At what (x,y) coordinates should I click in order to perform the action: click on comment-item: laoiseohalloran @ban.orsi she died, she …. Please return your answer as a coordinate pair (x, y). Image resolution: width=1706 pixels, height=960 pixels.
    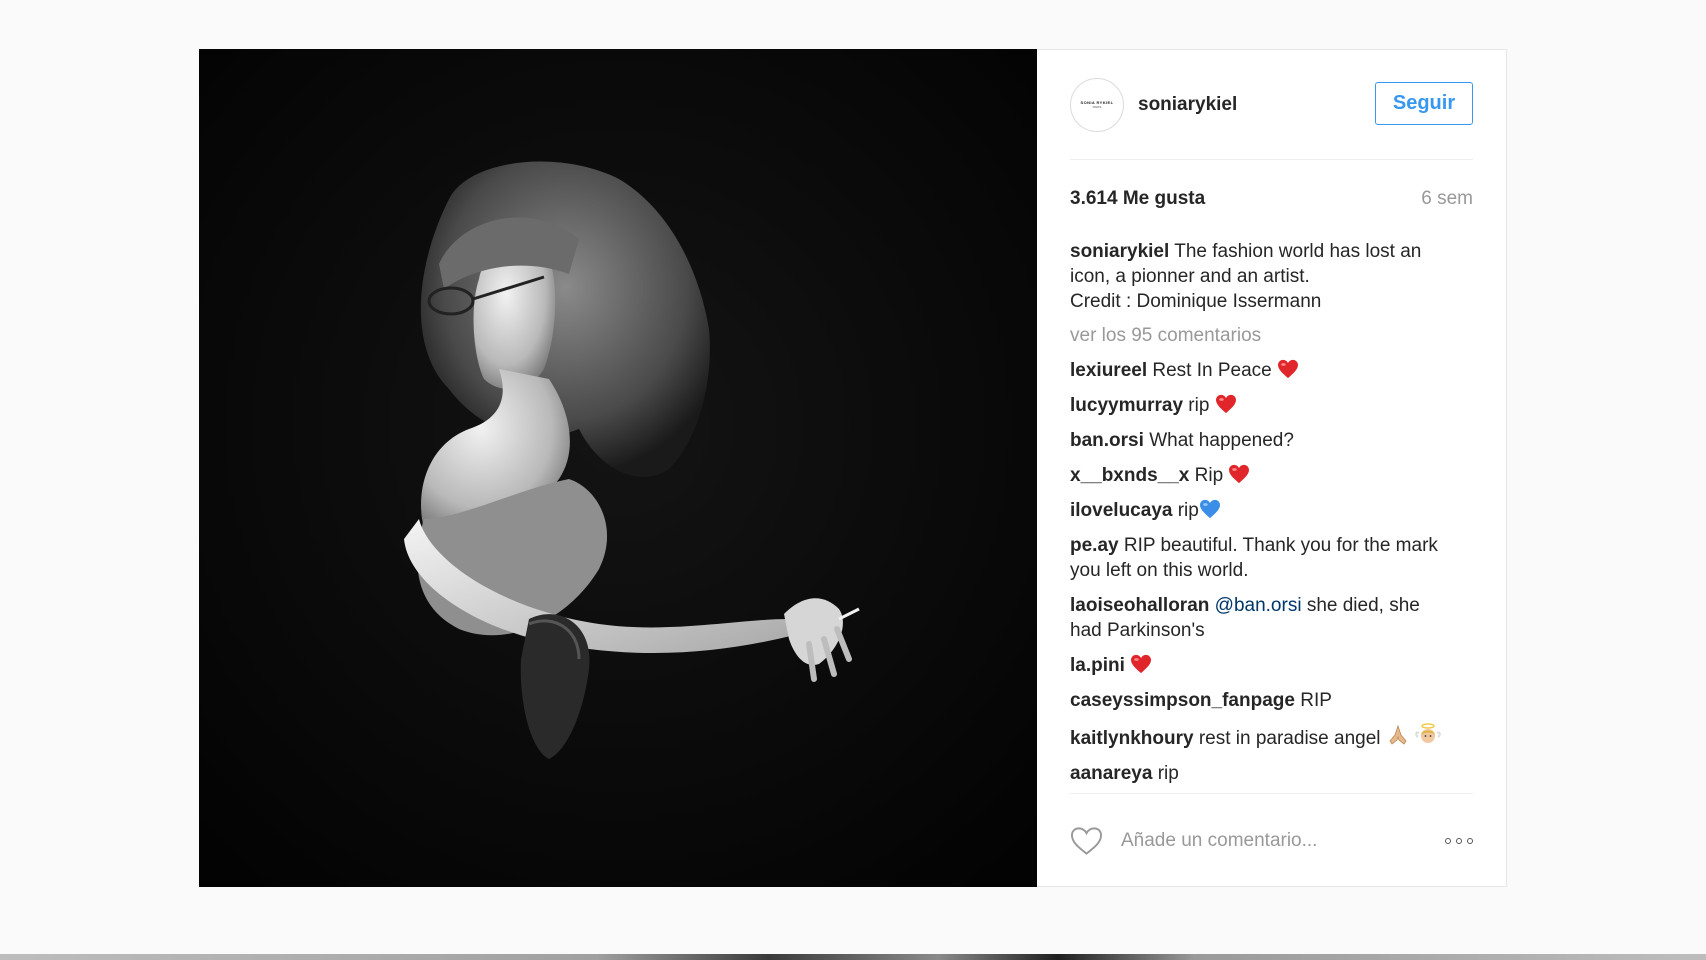
    Looking at the image, I should click on (1271, 618).